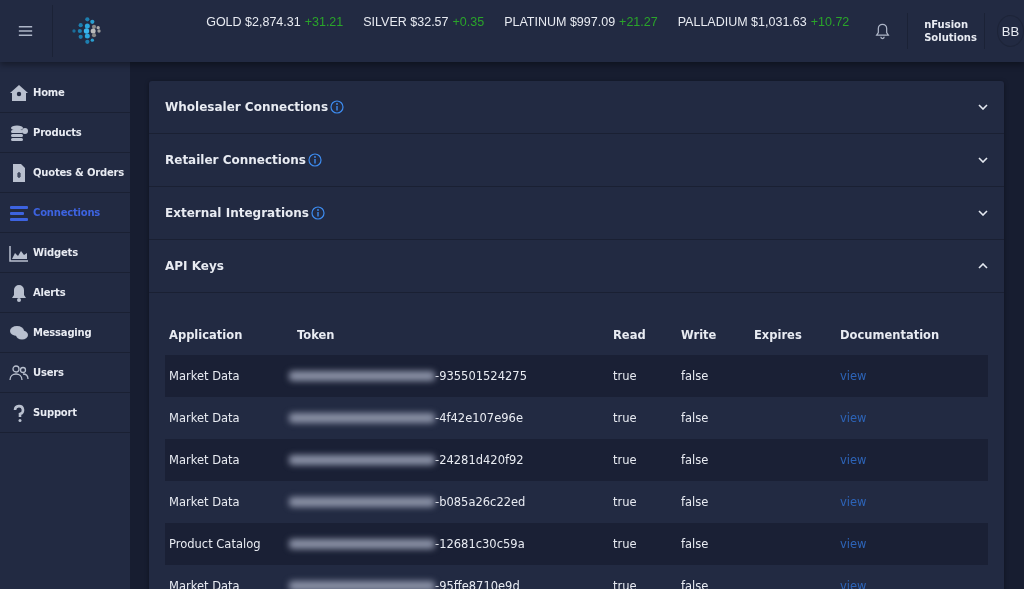 Image resolution: width=1024 pixels, height=589 pixels. I want to click on metal-price: PLATINUM $997.09, so click(560, 22).